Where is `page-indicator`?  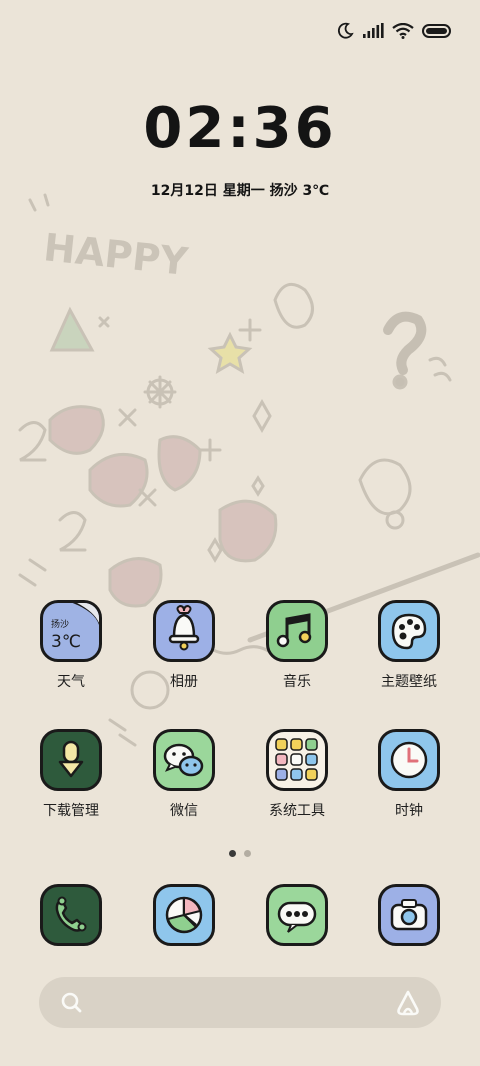 page-indicator is located at coordinates (240, 853).